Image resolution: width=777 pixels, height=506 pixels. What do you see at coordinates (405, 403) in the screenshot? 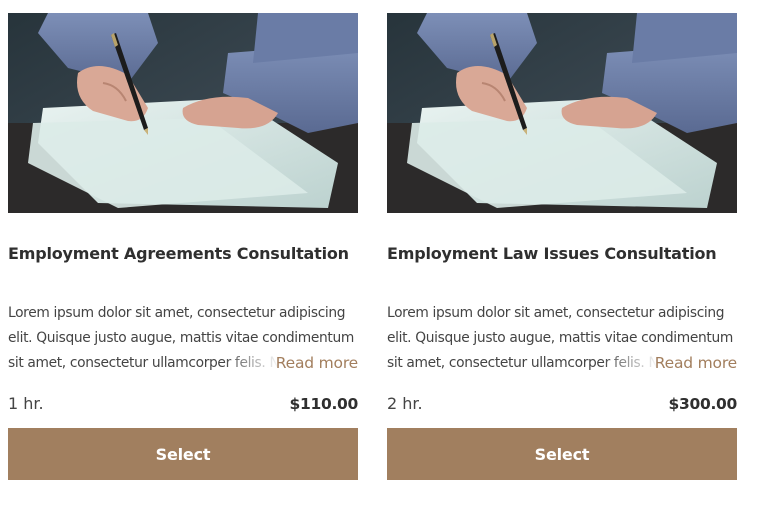
I see `service-duration: 2 hr.` at bounding box center [405, 403].